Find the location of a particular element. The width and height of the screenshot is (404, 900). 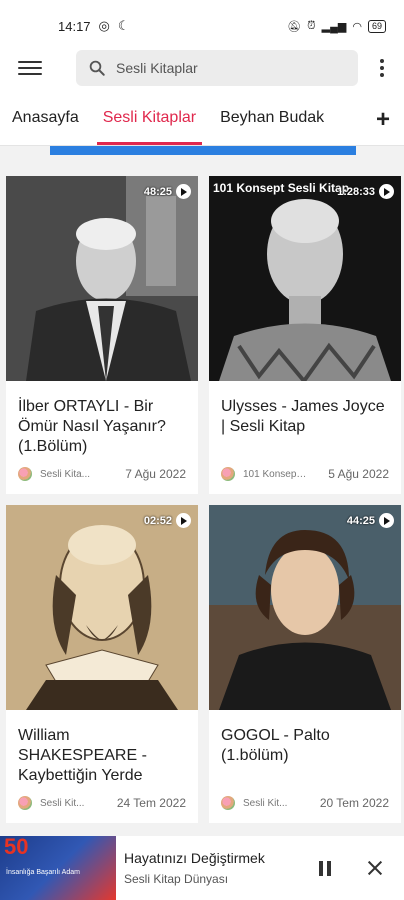

battery-icon: 69 is located at coordinates (376, 26).